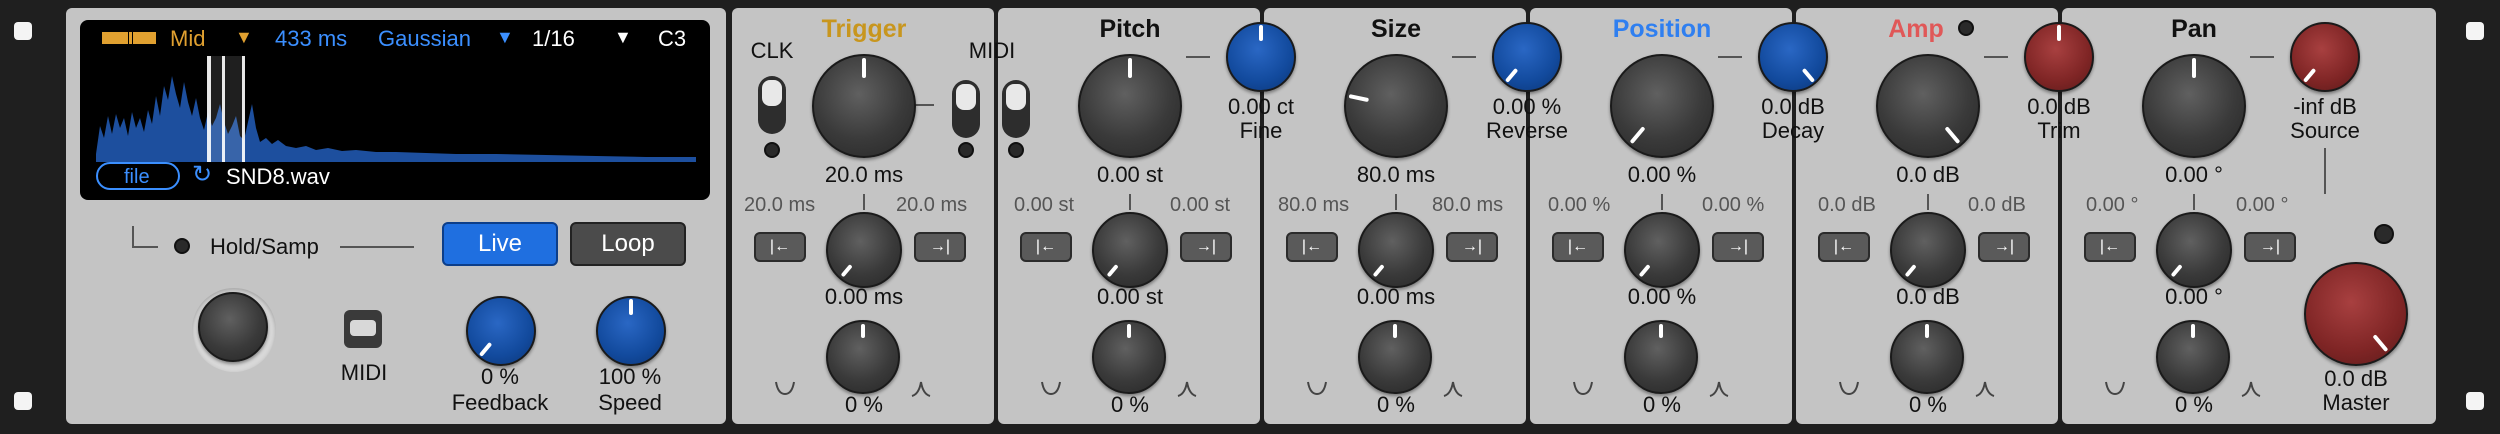  Describe the element at coordinates (2193, 357) in the screenshot. I see `pan-amount-knob` at that location.